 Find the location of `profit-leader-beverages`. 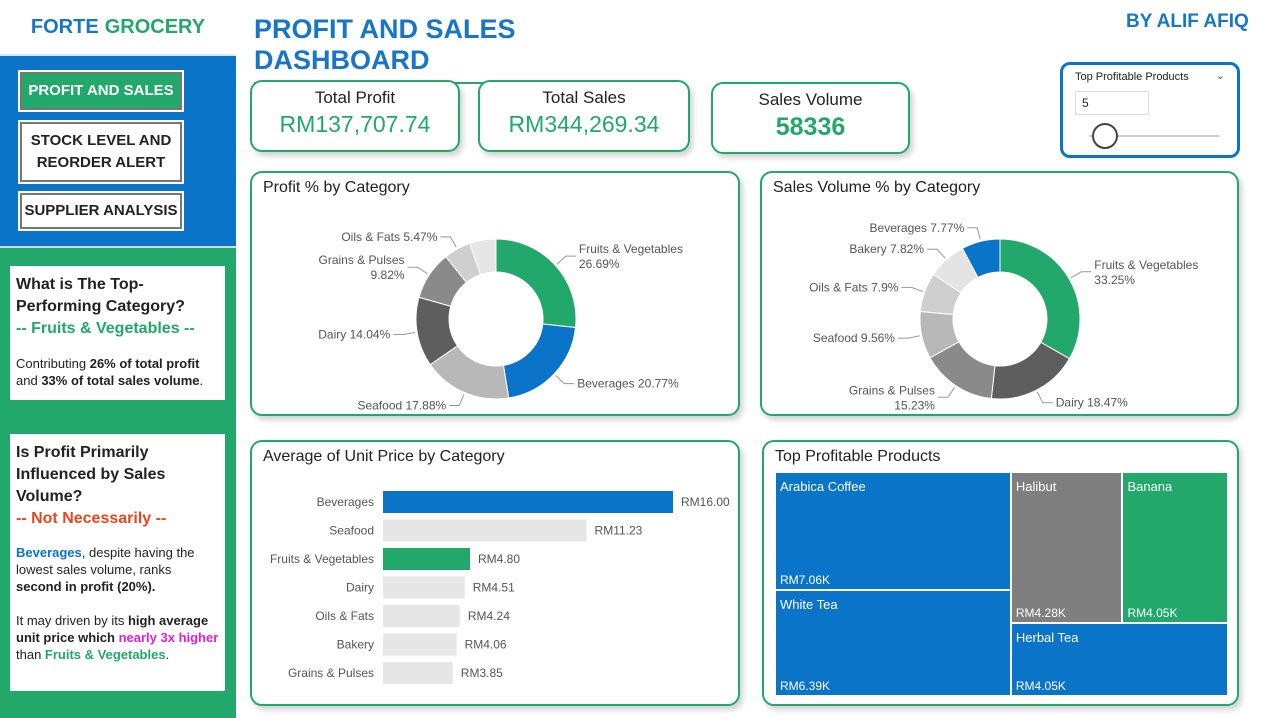

profit-leader-beverages is located at coordinates (565, 380).